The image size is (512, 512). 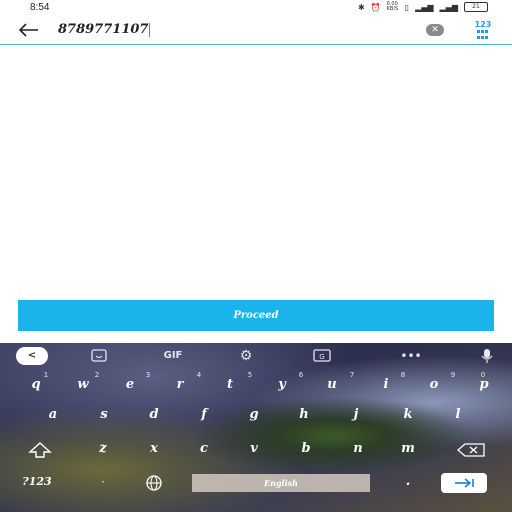 What do you see at coordinates (386, 384) in the screenshot?
I see `key-i: i` at bounding box center [386, 384].